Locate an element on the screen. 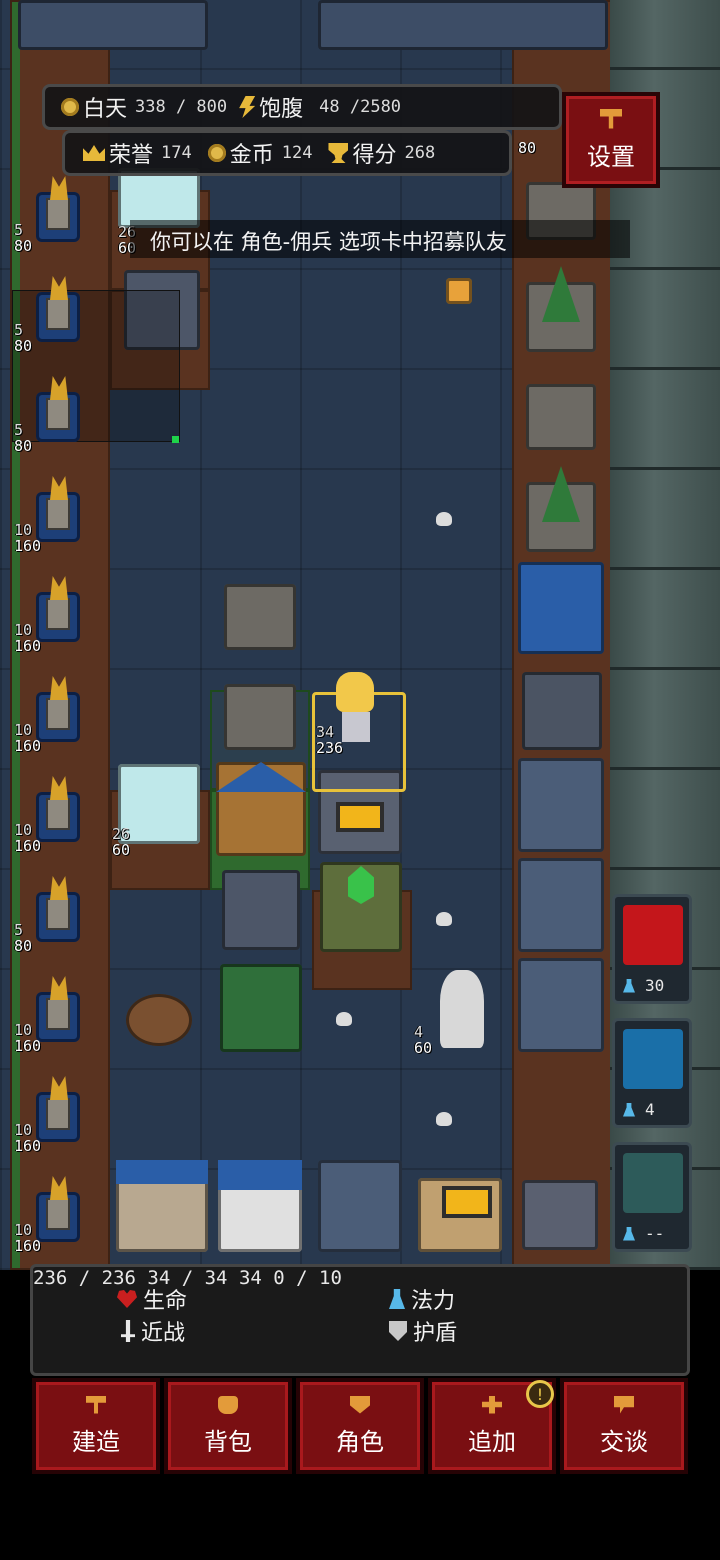 The image size is (720, 1560). tip-banner: 你可以在 角色-佣兵 选项卡中招募队友 is located at coordinates (380, 239).